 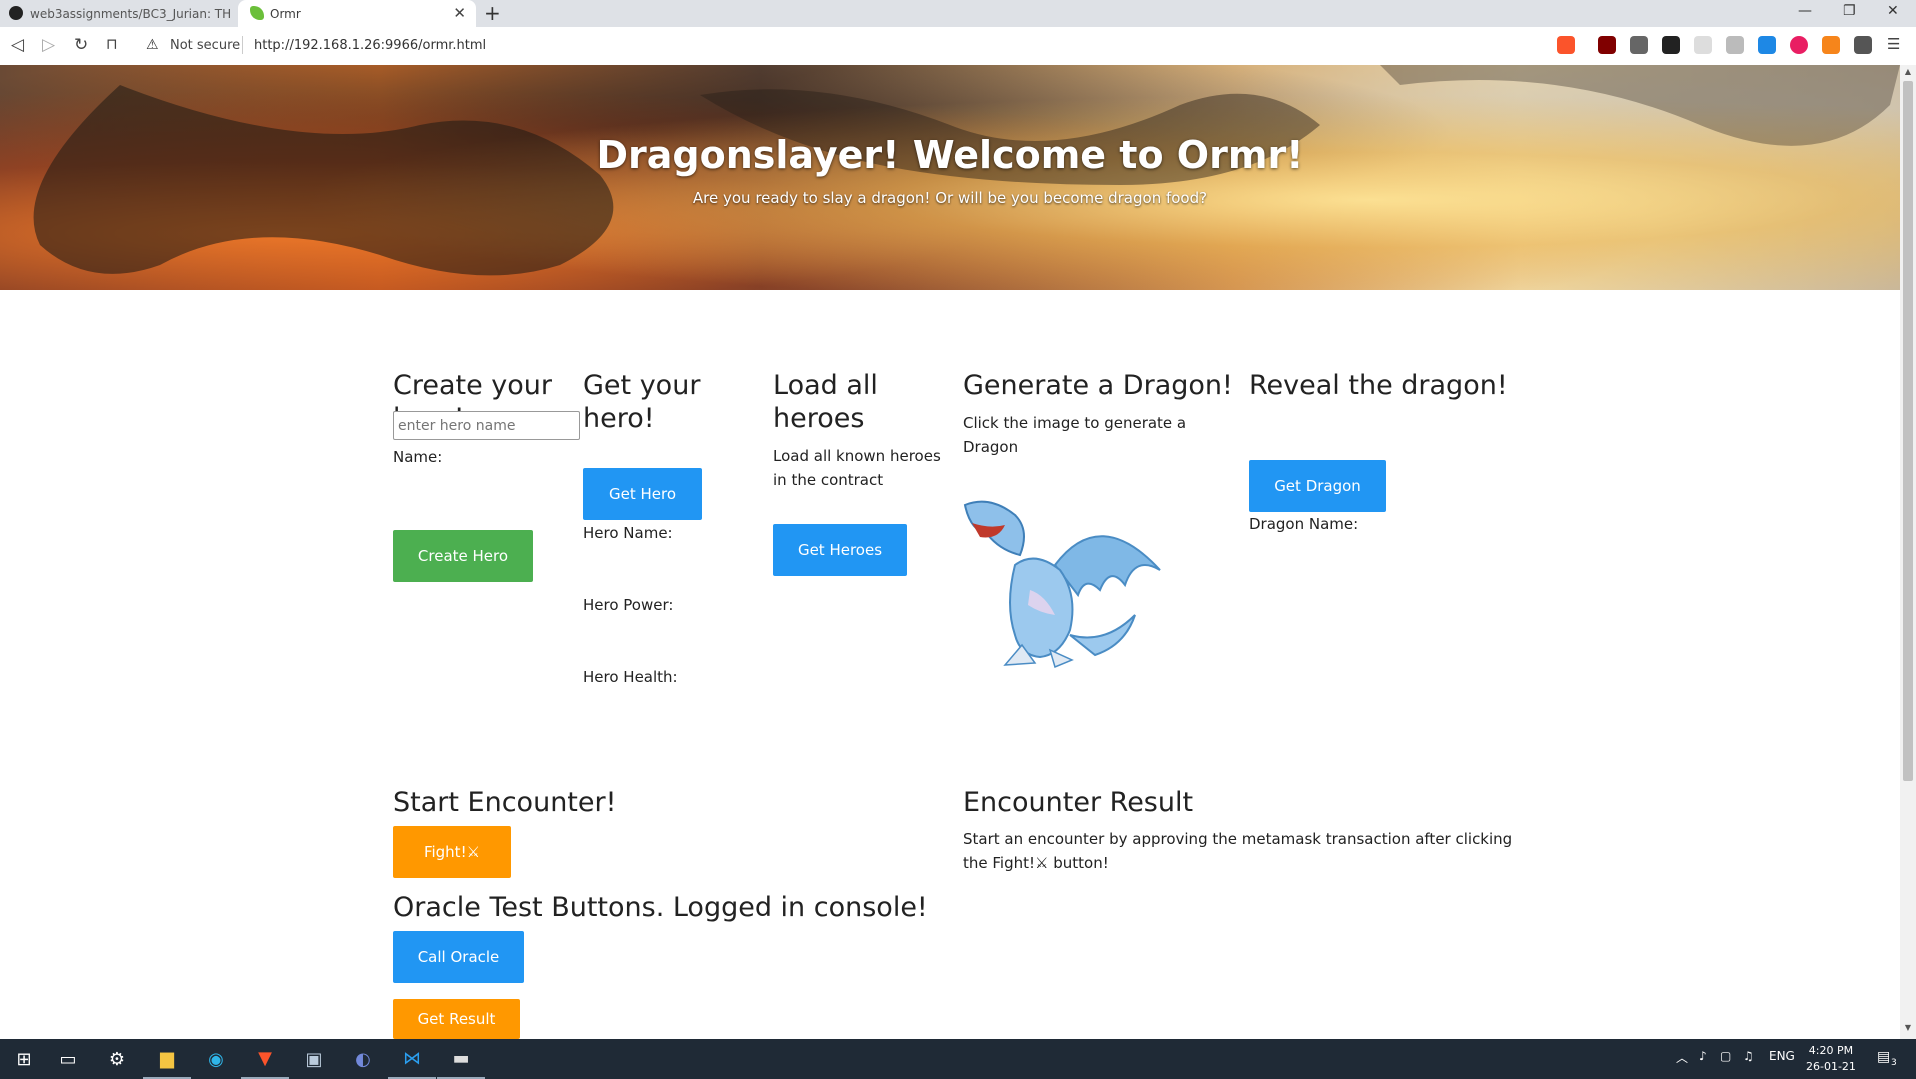 I want to click on restore-button: ❐, so click(x=1849, y=11).